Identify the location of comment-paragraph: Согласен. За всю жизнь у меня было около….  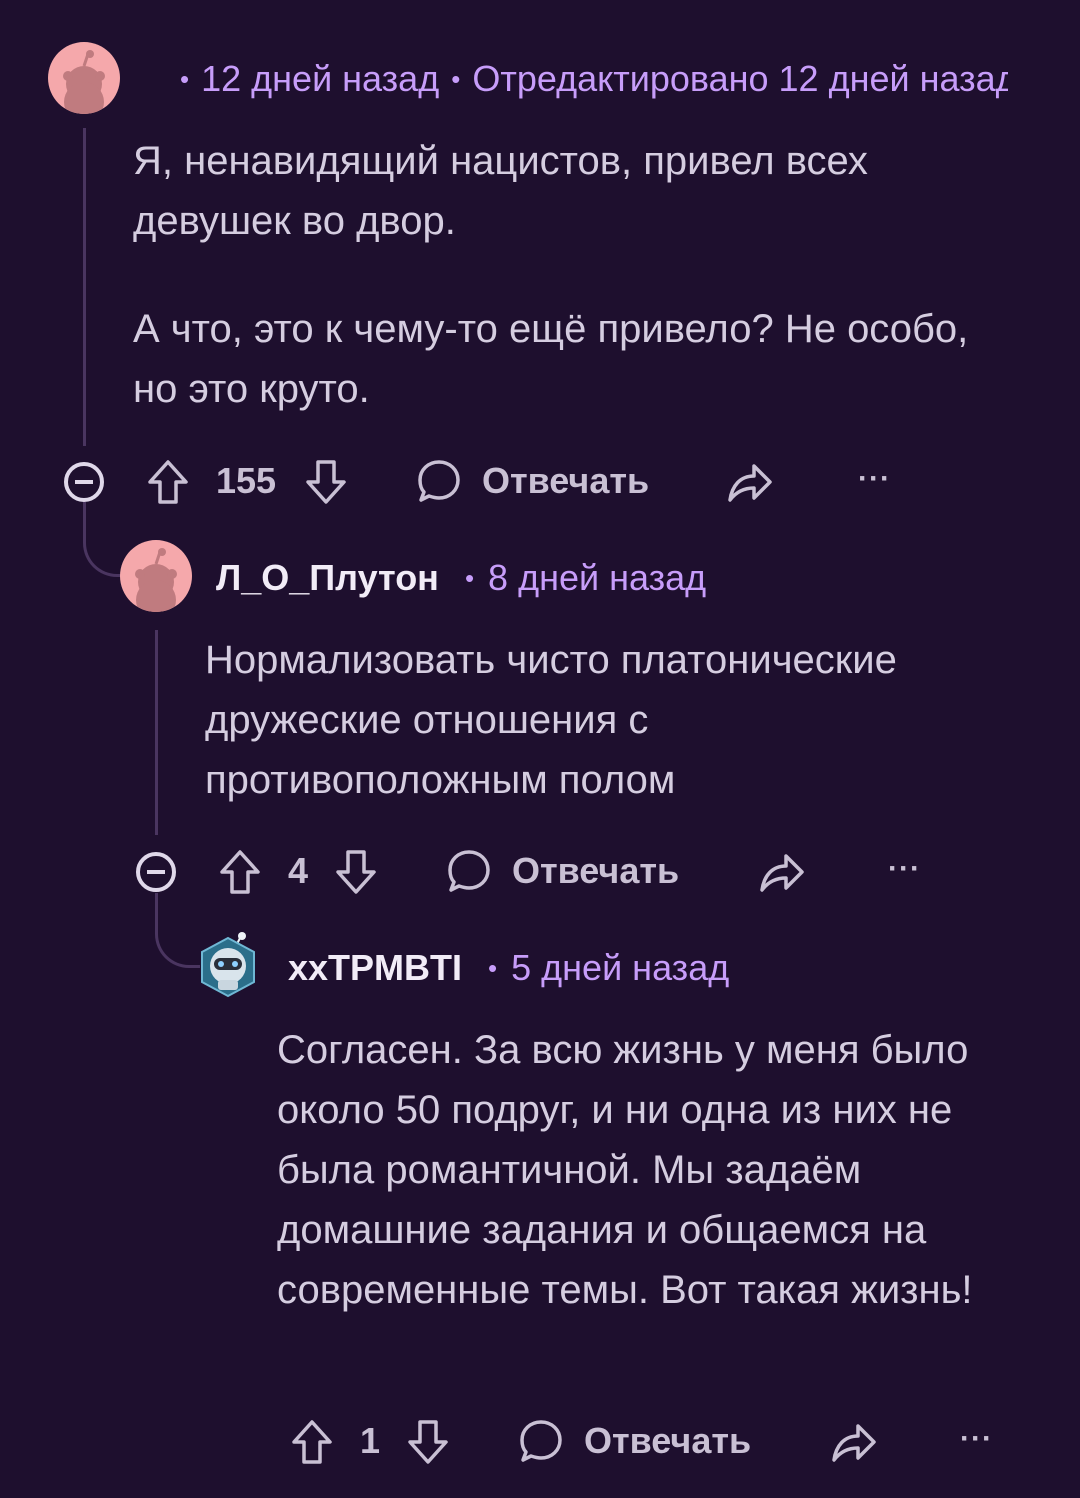
(625, 1170).